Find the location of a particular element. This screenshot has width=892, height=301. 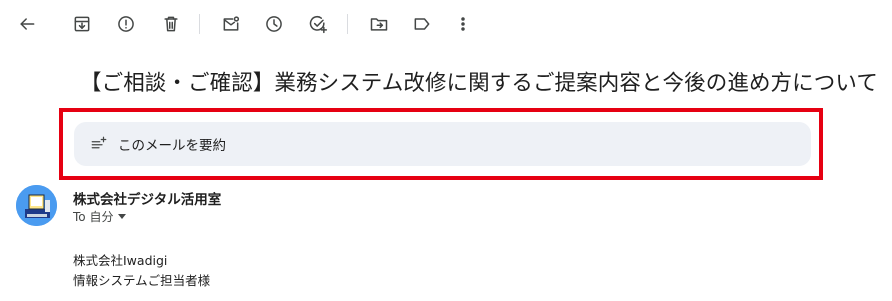

computer-avatar-icon is located at coordinates (36, 205).